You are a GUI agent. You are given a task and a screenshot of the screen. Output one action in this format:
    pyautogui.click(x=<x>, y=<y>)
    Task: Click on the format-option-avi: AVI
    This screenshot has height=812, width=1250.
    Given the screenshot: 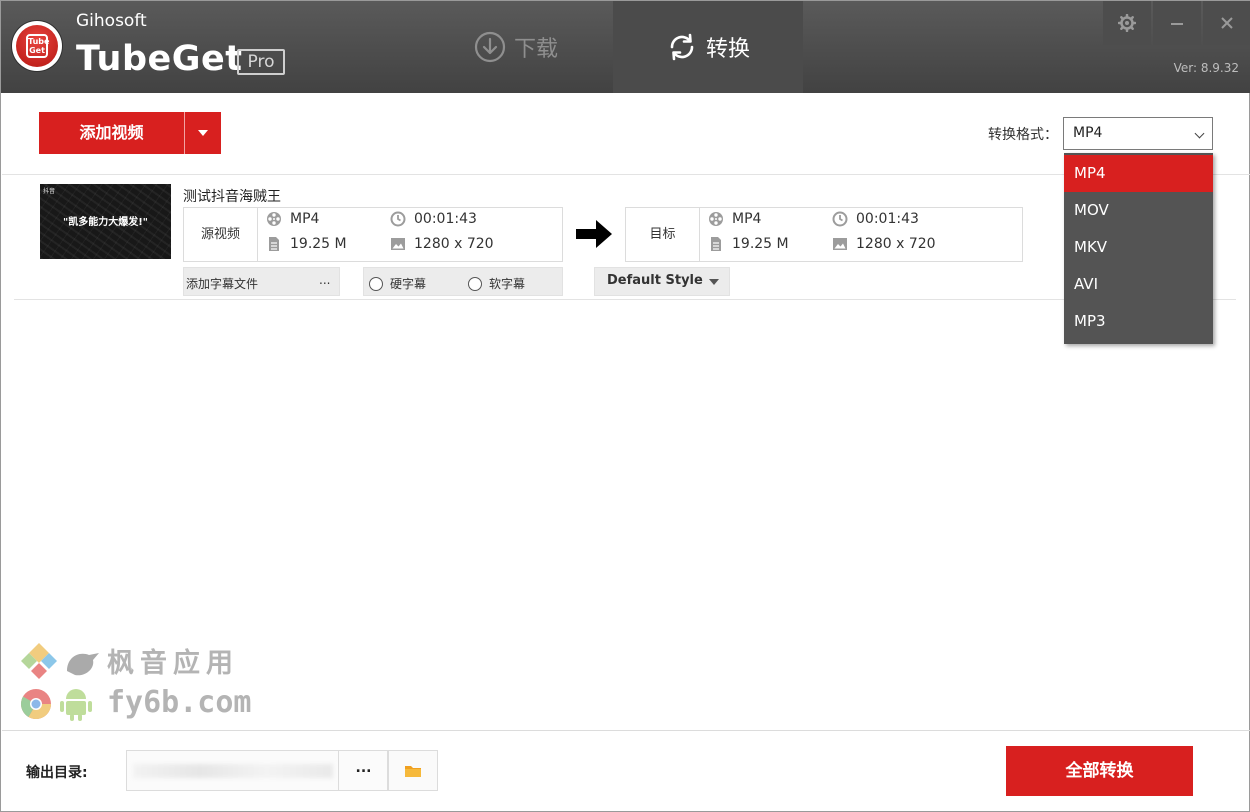 What is the action you would take?
    pyautogui.click(x=1138, y=284)
    